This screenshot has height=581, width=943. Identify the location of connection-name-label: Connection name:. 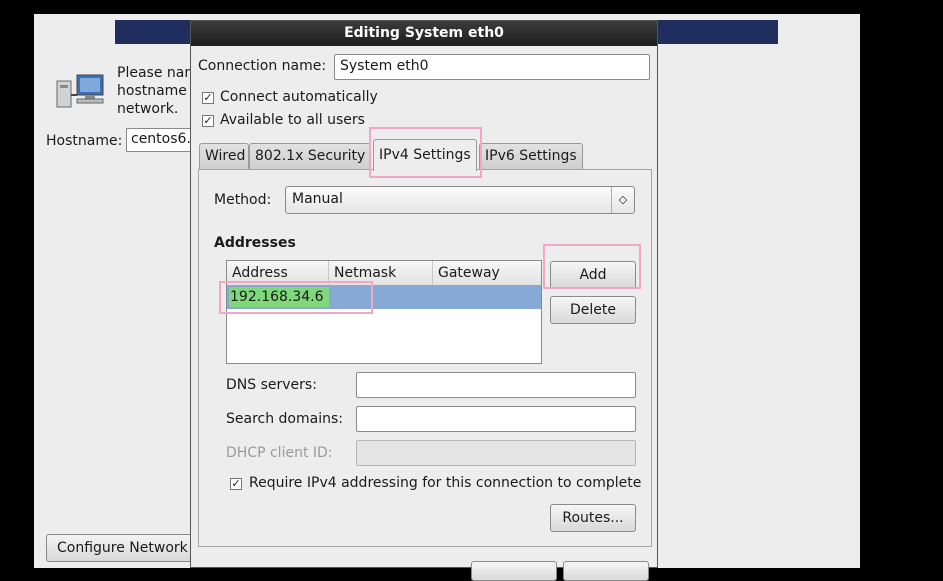
(262, 66).